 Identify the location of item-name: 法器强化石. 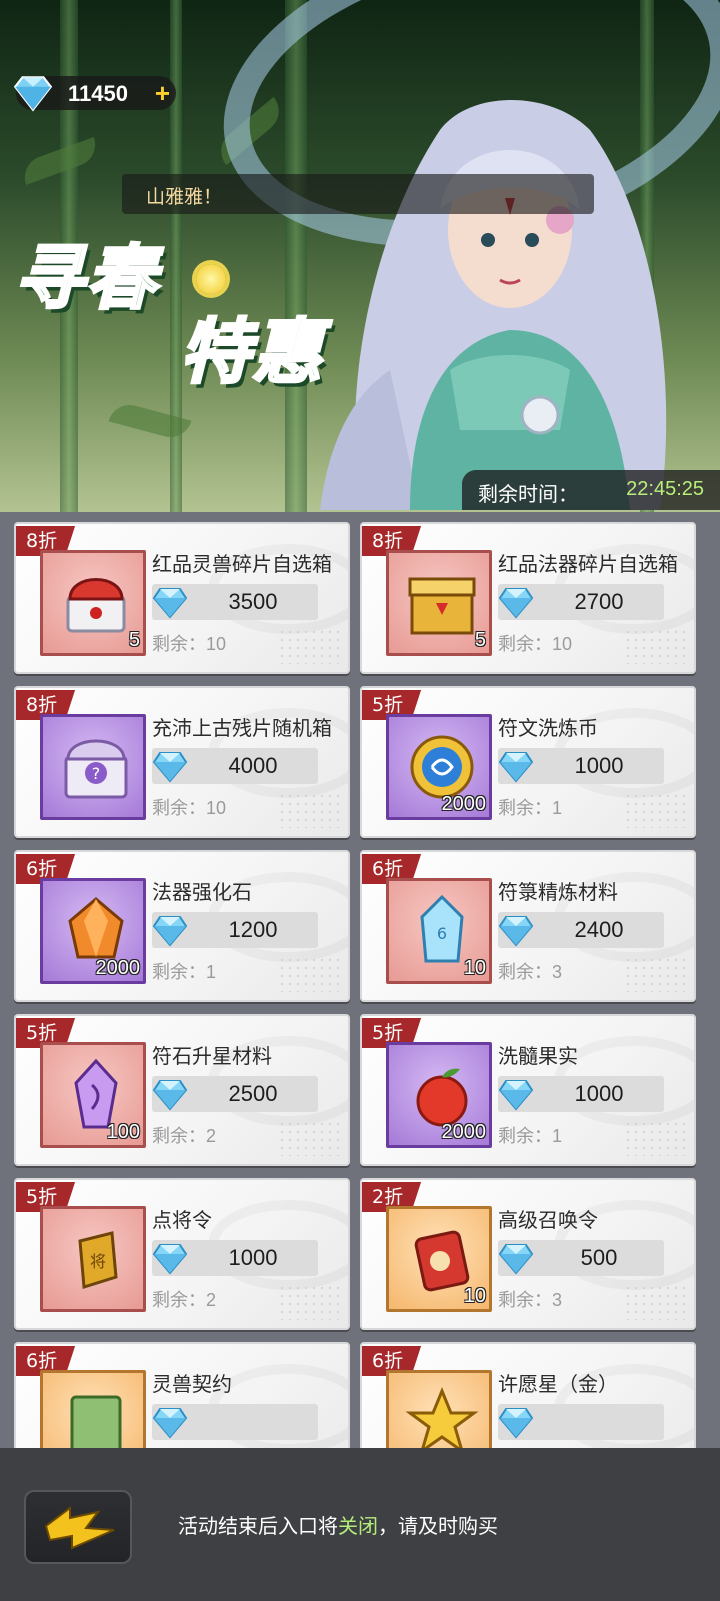
(202, 892).